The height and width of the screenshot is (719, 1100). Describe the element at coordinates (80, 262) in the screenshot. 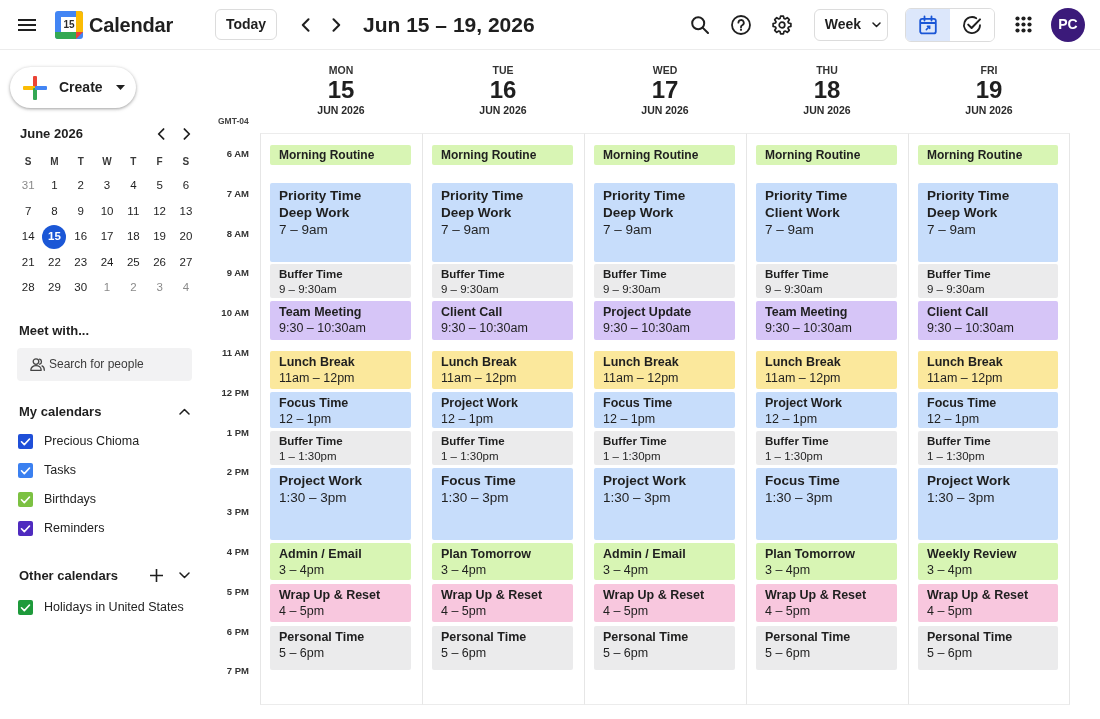

I see `calendar-day: 23` at that location.